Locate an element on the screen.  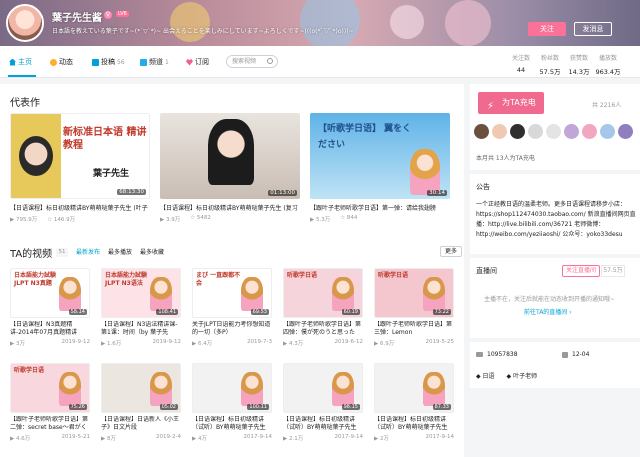
fav-count-value: 844 is located at coordinates (352, 218).